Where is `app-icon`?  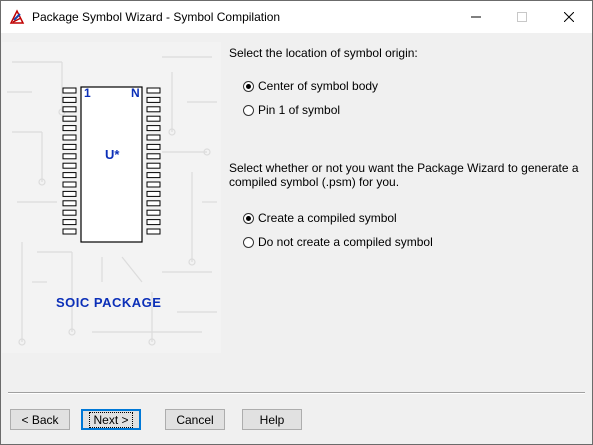 app-icon is located at coordinates (17, 16).